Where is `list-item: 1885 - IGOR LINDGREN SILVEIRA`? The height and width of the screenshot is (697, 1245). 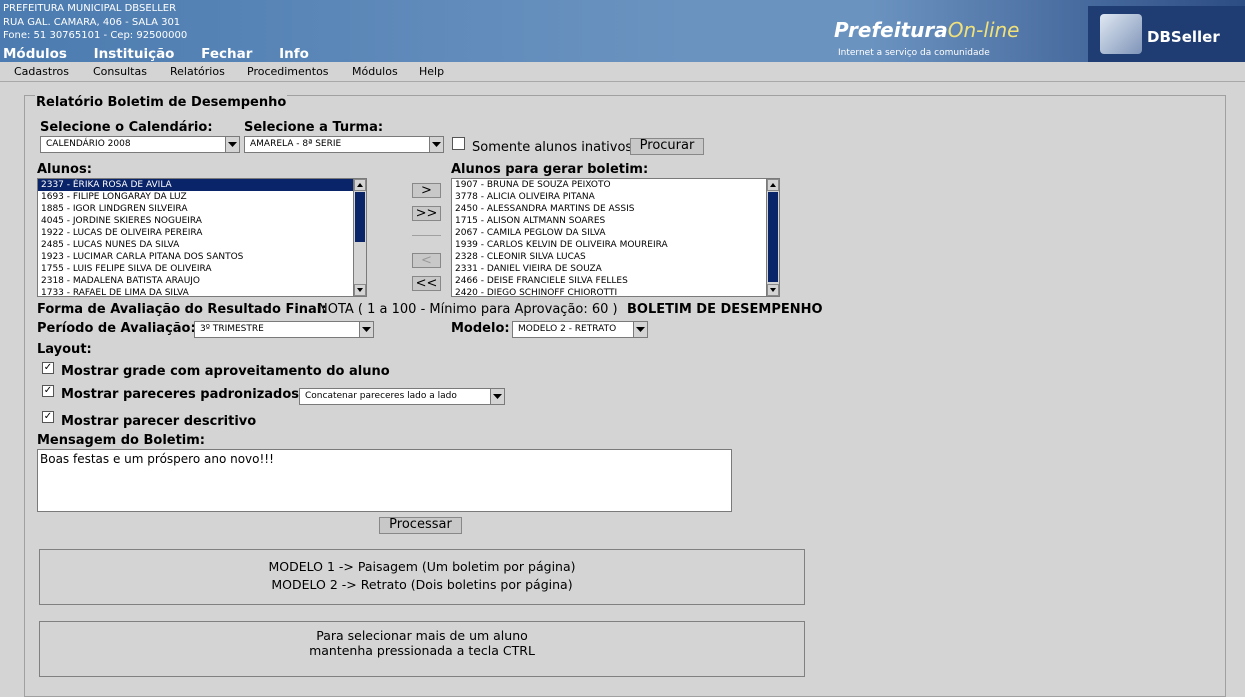
list-item: 1885 - IGOR LINDGREN SILVEIRA is located at coordinates (202, 209).